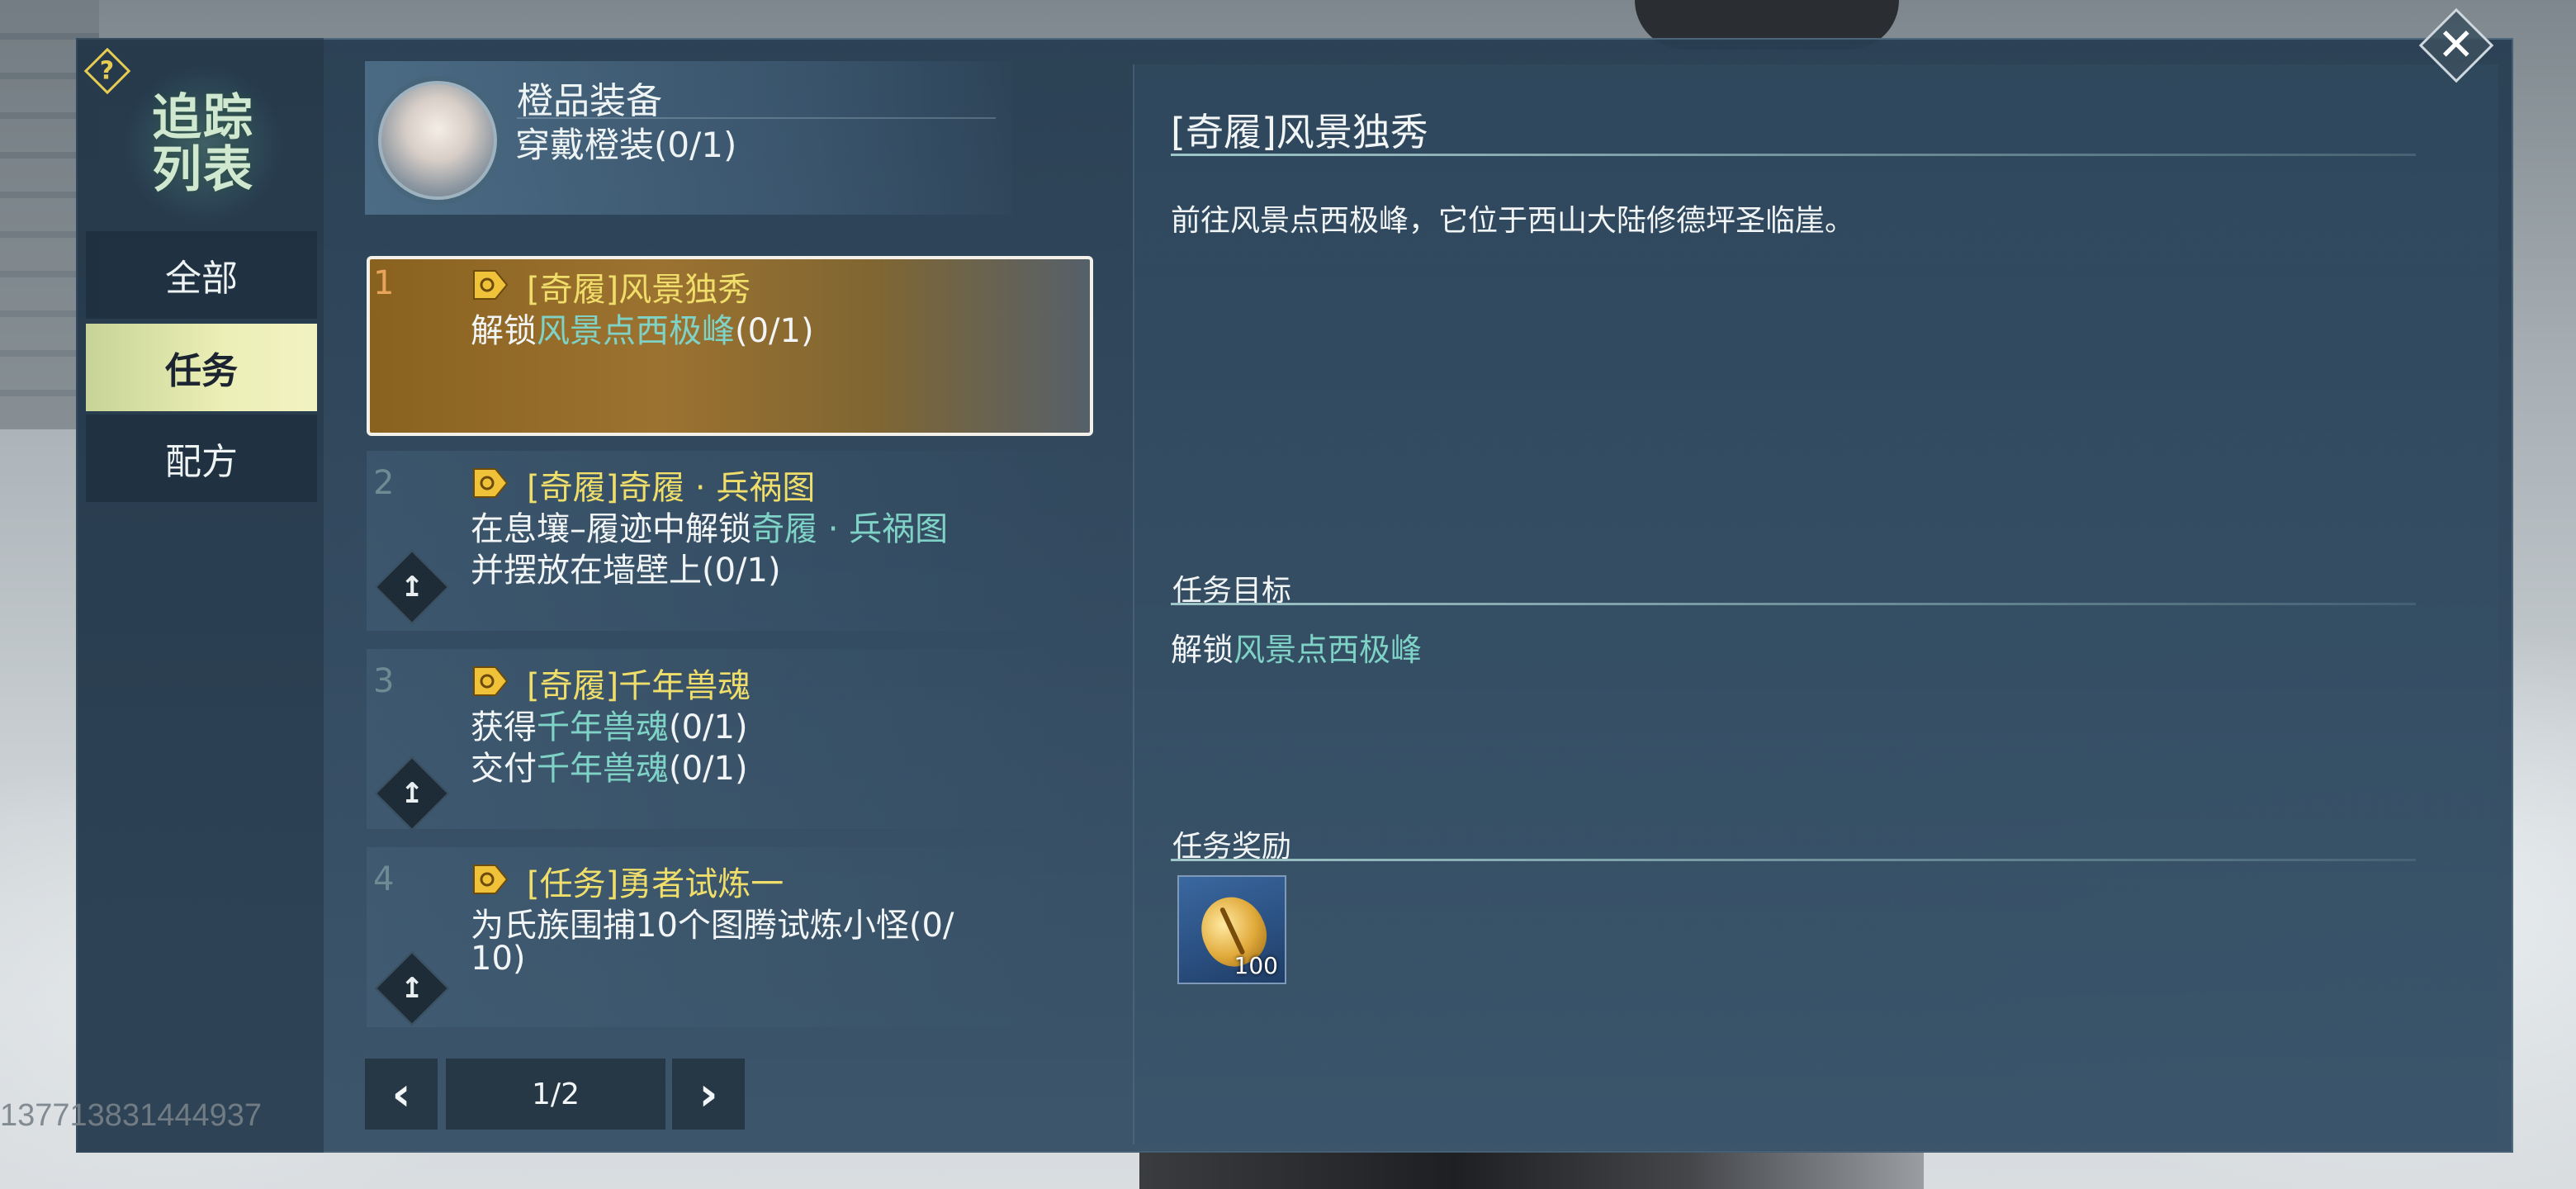 The image size is (2576, 1189). I want to click on prev-page-button: ‹, so click(401, 1094).